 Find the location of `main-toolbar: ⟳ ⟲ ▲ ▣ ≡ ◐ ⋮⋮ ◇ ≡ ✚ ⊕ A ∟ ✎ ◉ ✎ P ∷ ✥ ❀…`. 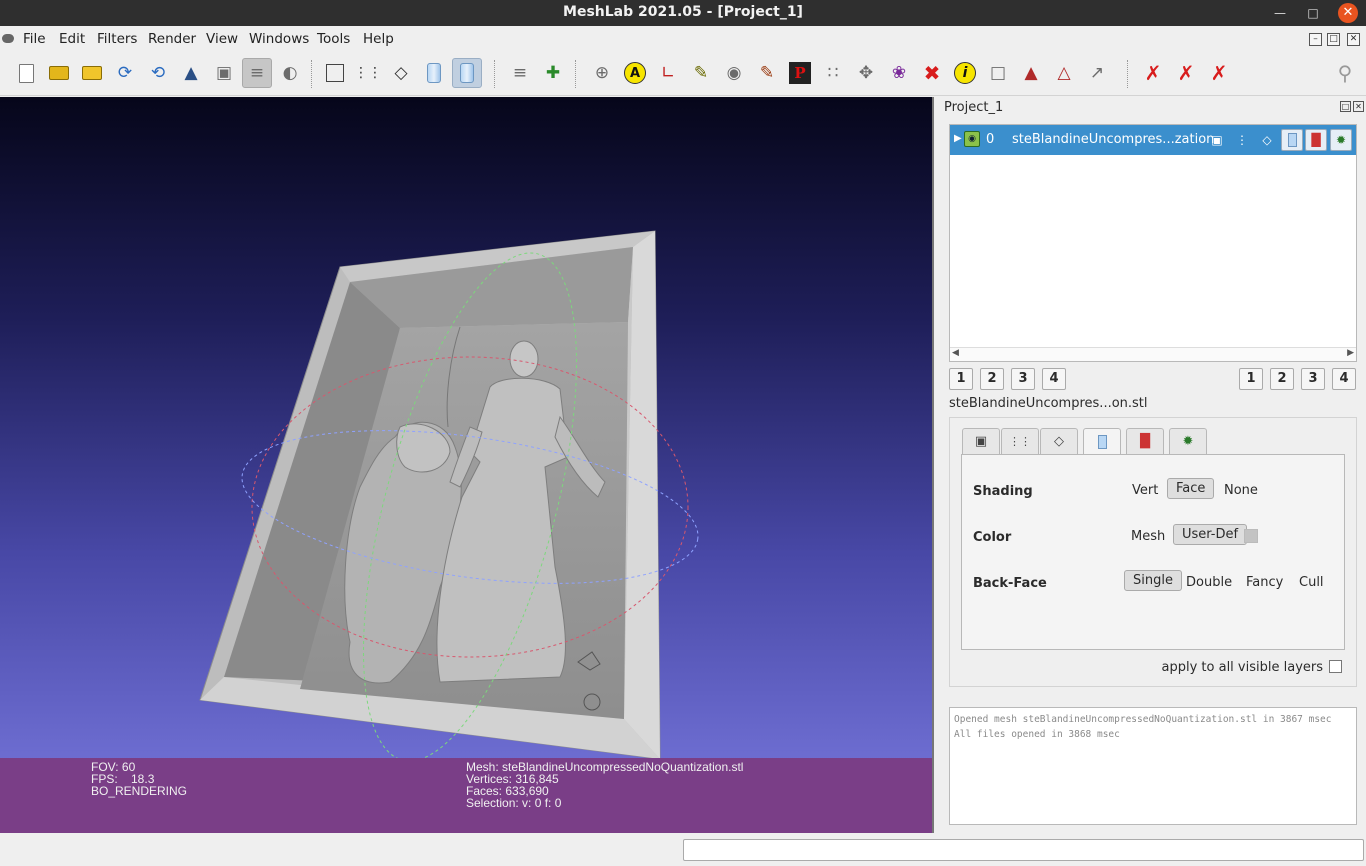

main-toolbar: ⟳ ⟲ ▲ ▣ ≡ ◐ ⋮⋮ ◇ ≡ ✚ ⊕ A ∟ ✎ ◉ ✎ P ∷ ✥ ❀… is located at coordinates (683, 74).